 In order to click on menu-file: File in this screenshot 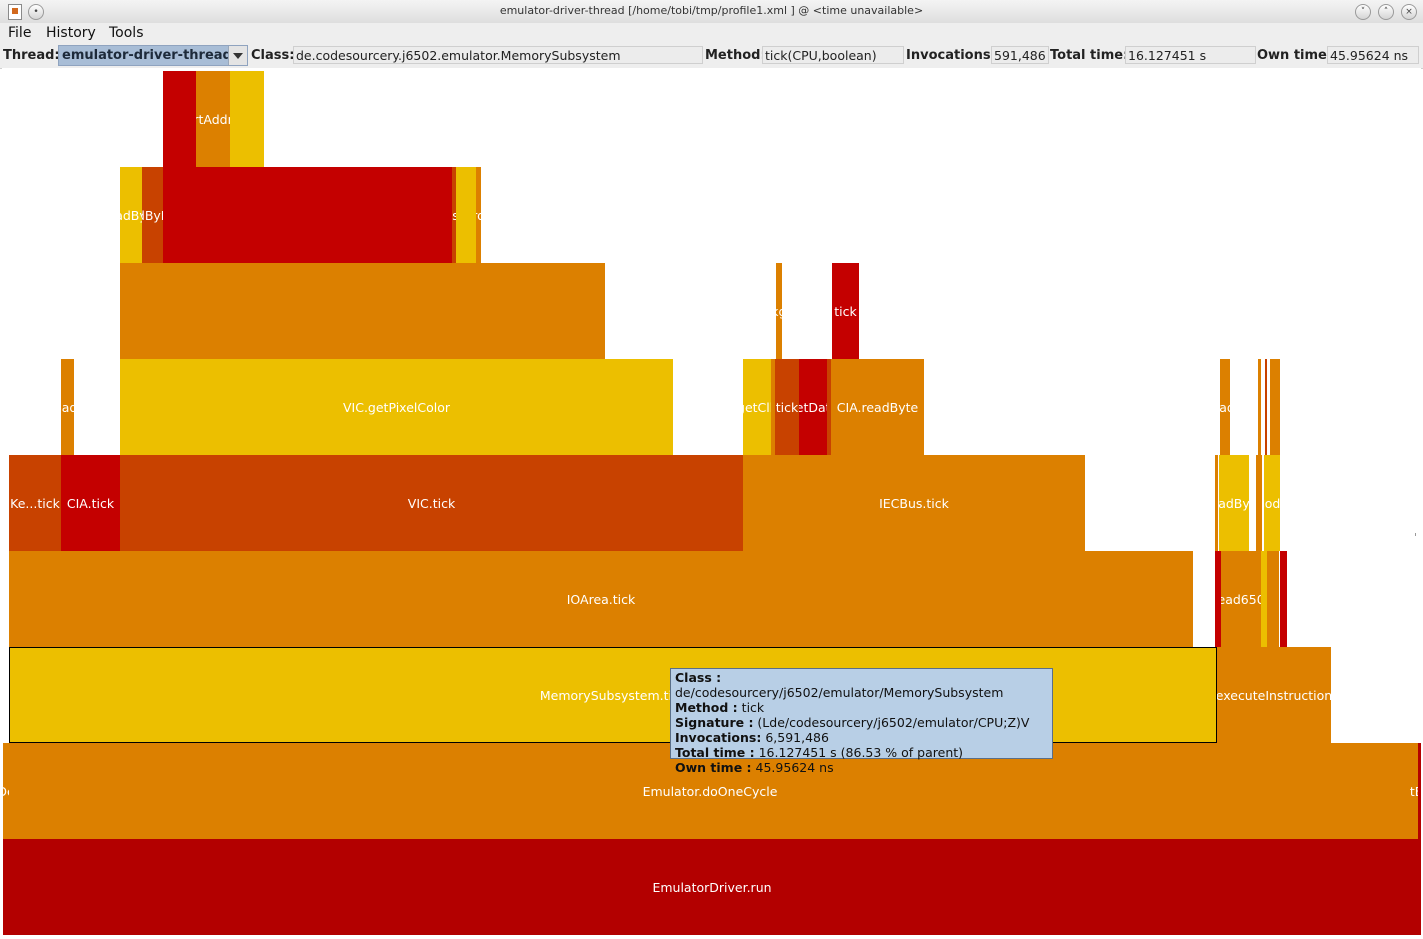, I will do `click(19, 33)`.